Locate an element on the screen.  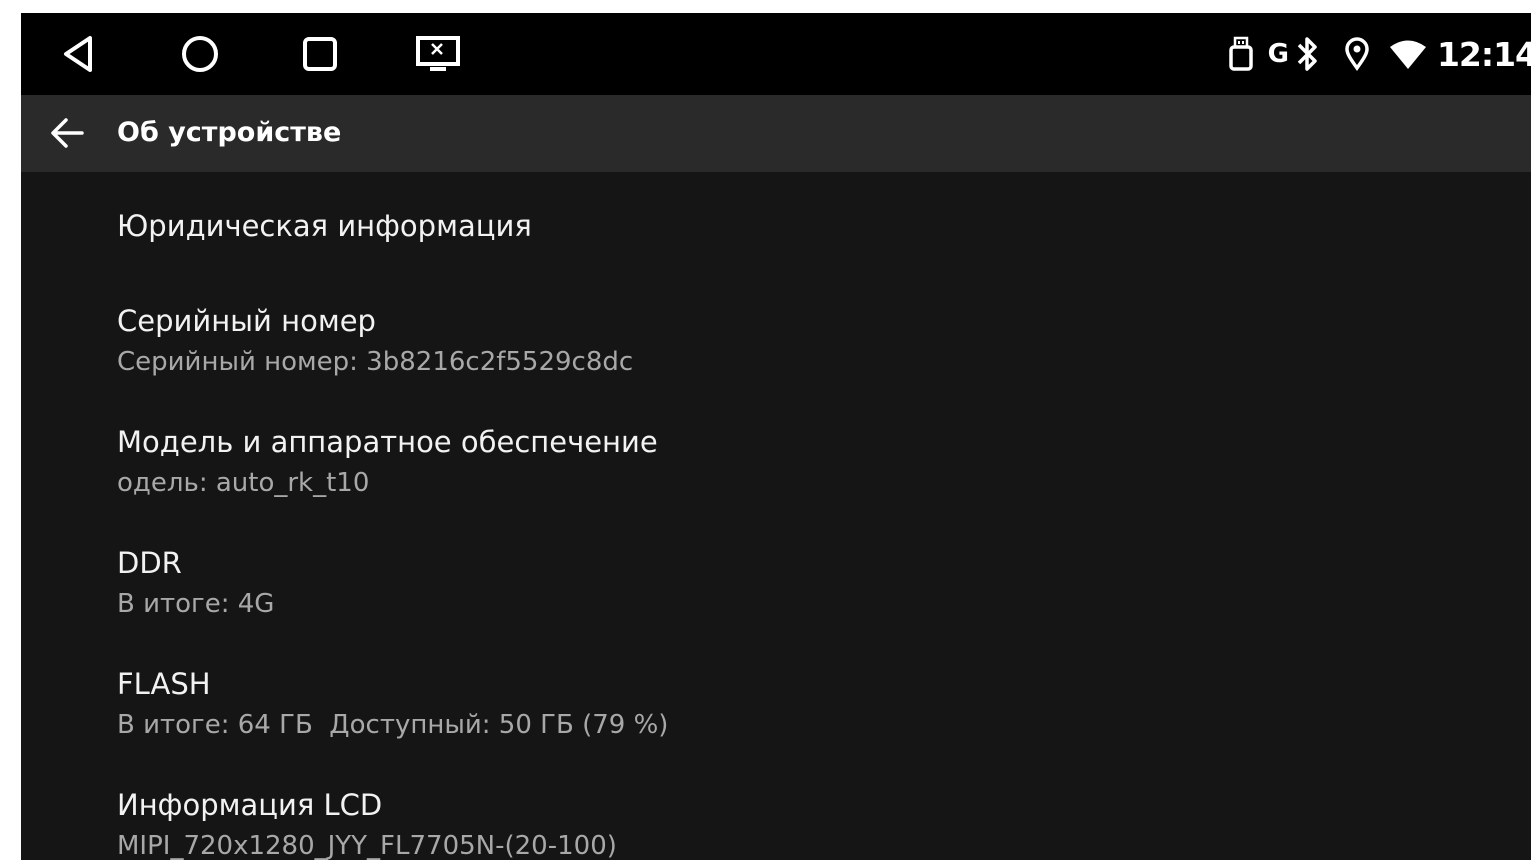
nav-back-button is located at coordinates (80, 54).